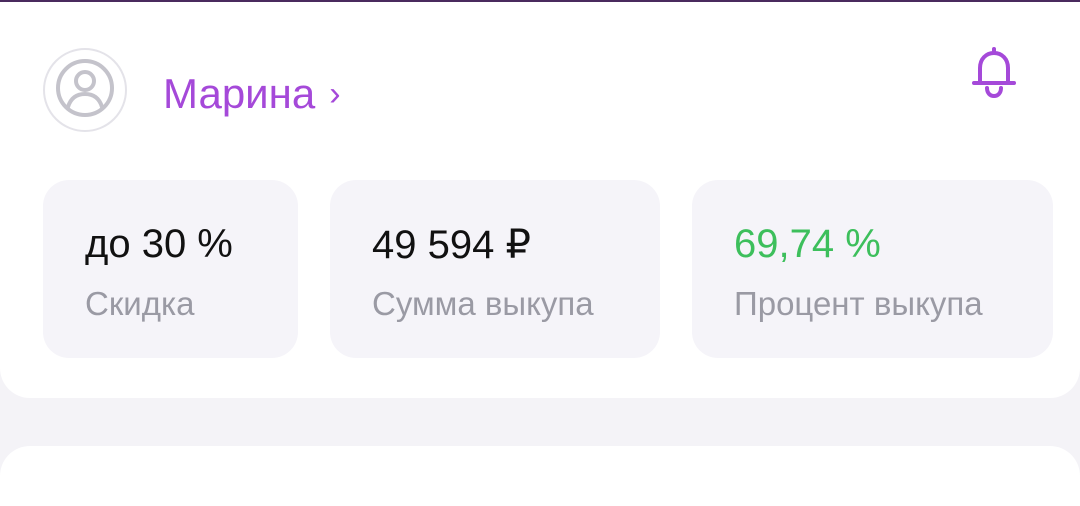  Describe the element at coordinates (159, 244) in the screenshot. I see `stat-value: до 30 %` at that location.